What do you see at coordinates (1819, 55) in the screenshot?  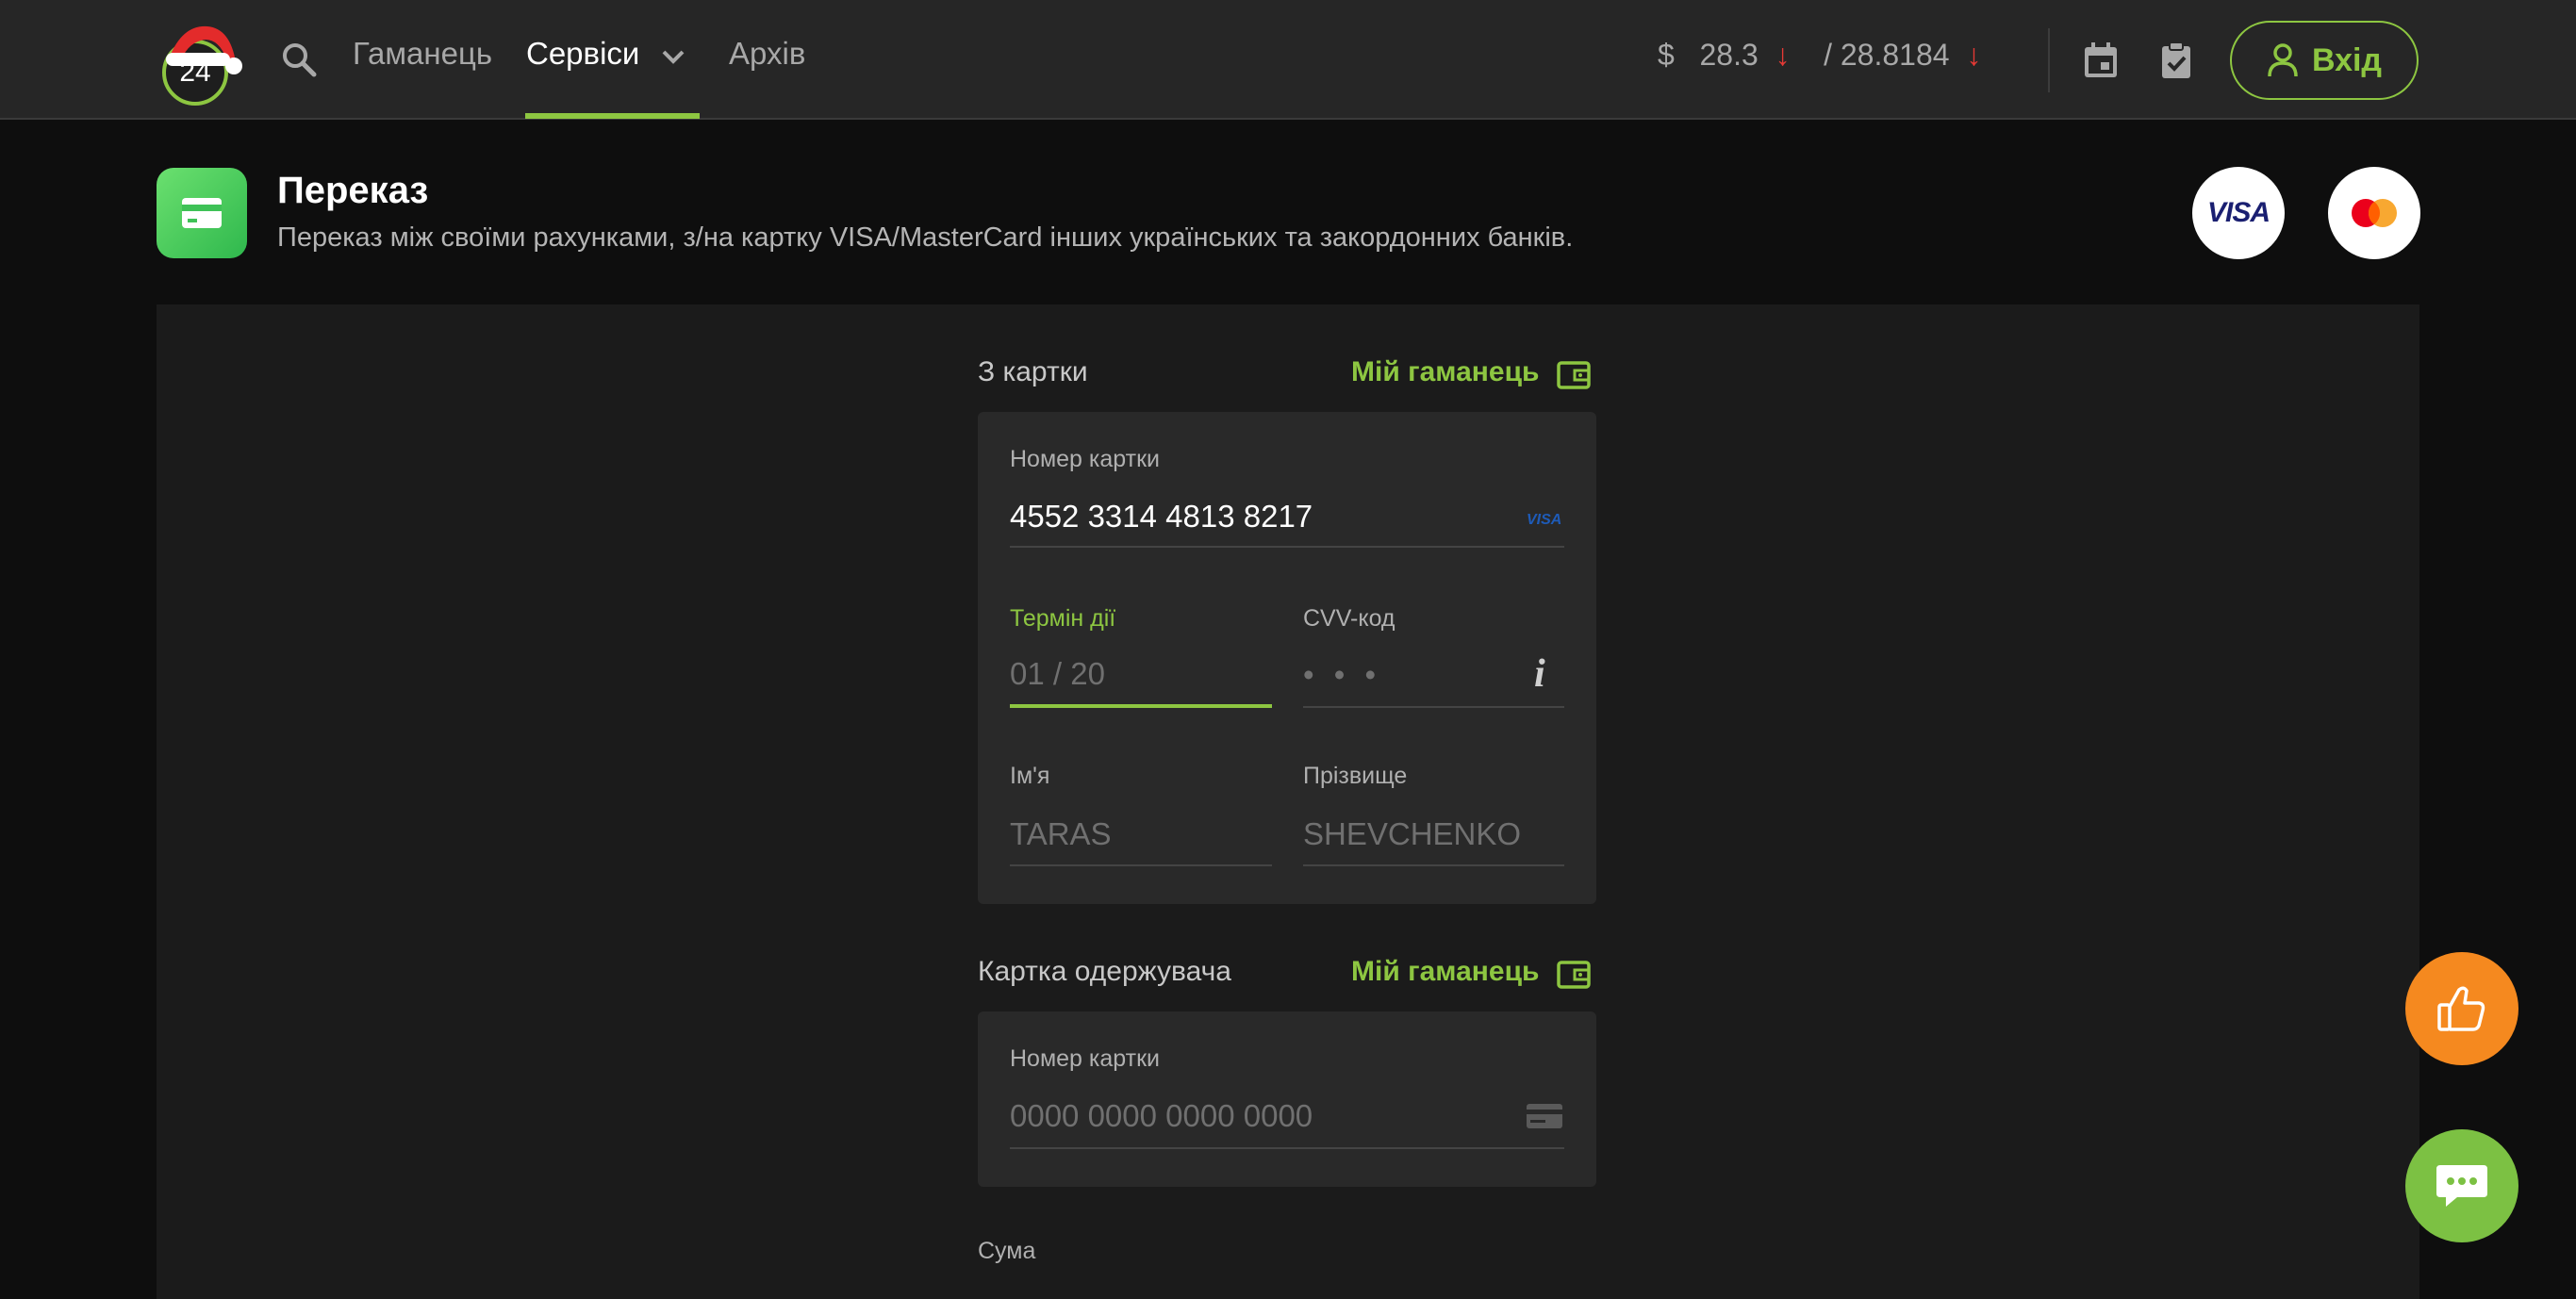 I see `exchange-rates: $ 28.3 ↓ / 28.8184 ↓` at bounding box center [1819, 55].